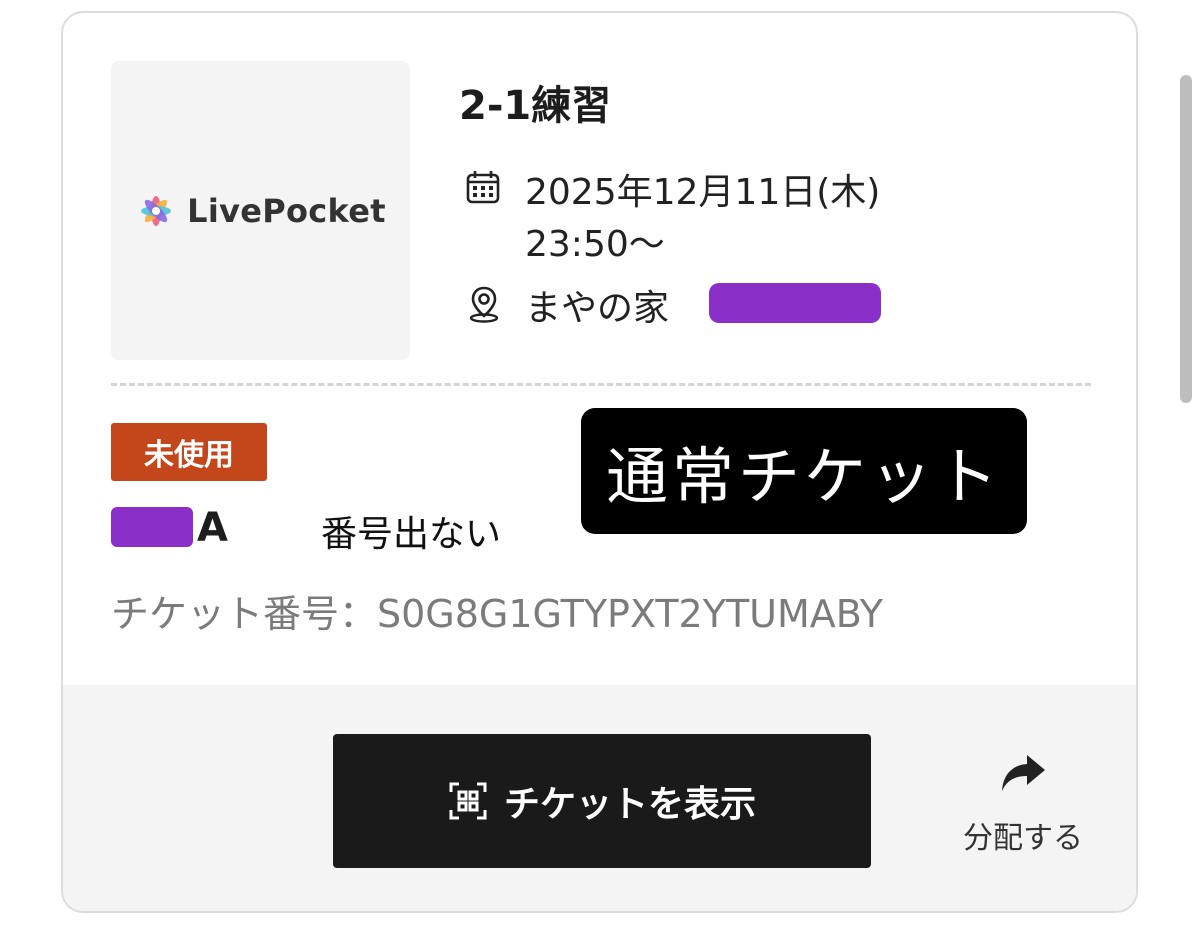 This screenshot has height=929, width=1200. What do you see at coordinates (795, 303) in the screenshot?
I see `venue-redaction` at bounding box center [795, 303].